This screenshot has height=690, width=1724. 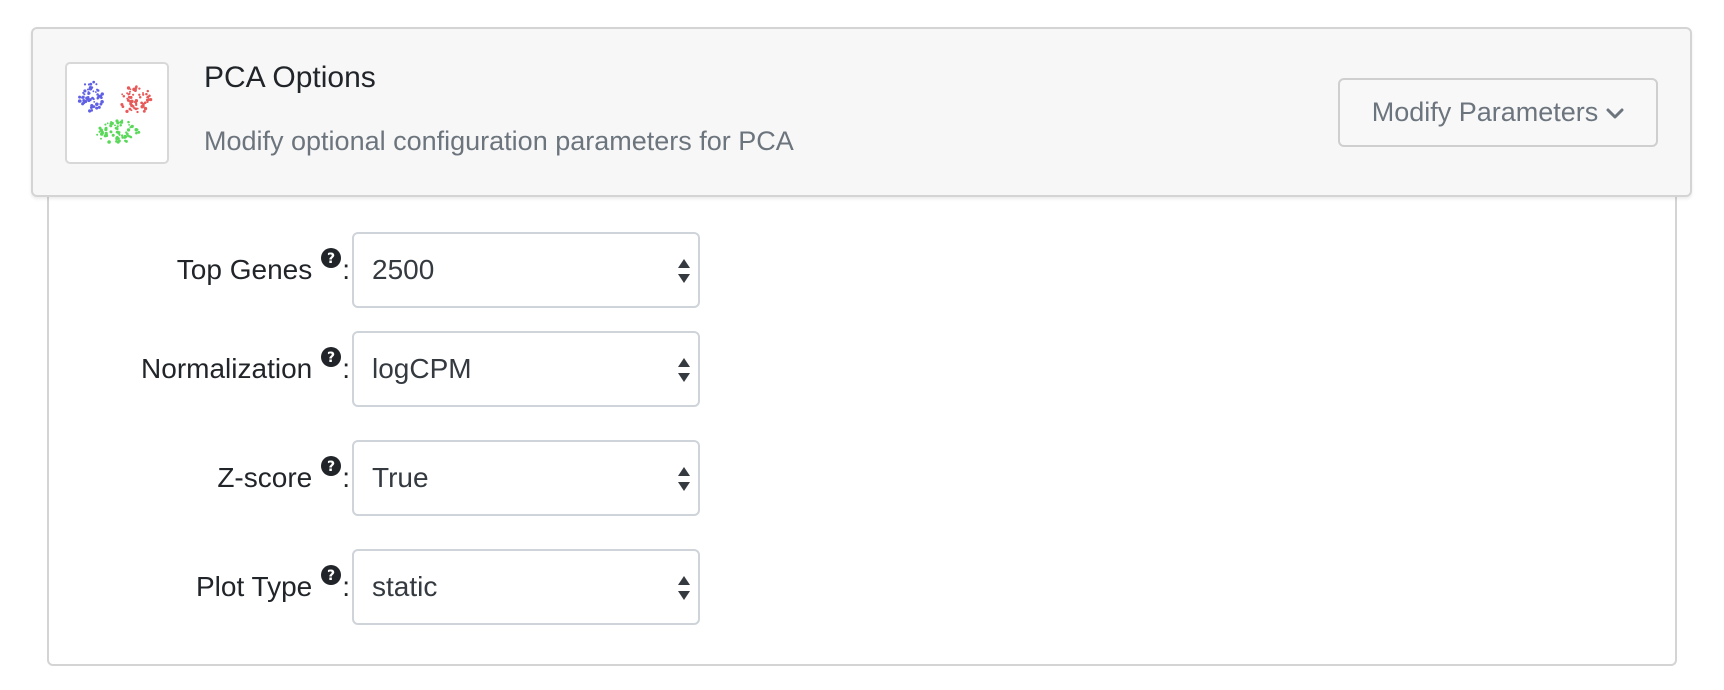 I want to click on modify-parameters-button: Modify Parameters, so click(x=1498, y=112).